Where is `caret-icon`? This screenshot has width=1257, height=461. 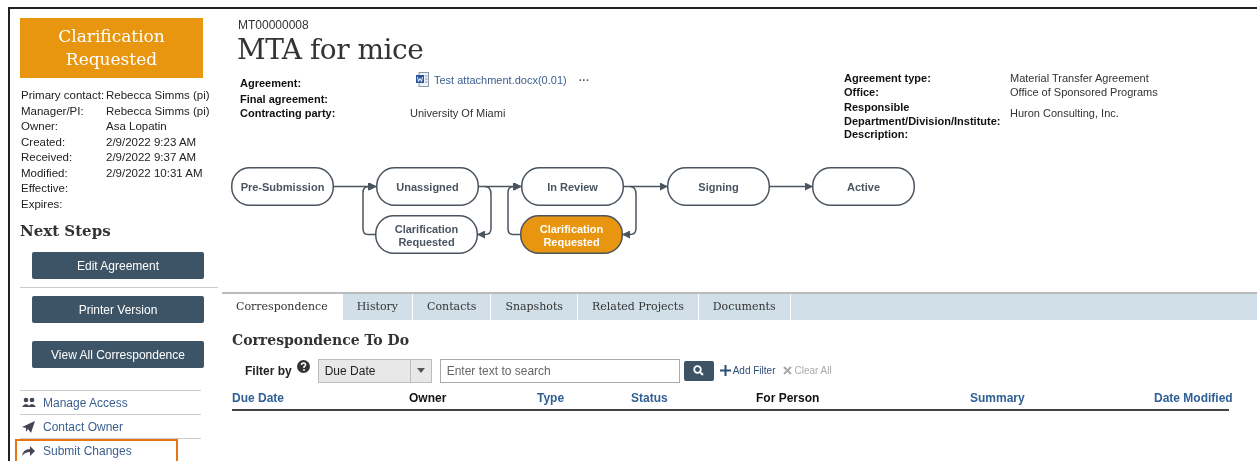 caret-icon is located at coordinates (420, 370).